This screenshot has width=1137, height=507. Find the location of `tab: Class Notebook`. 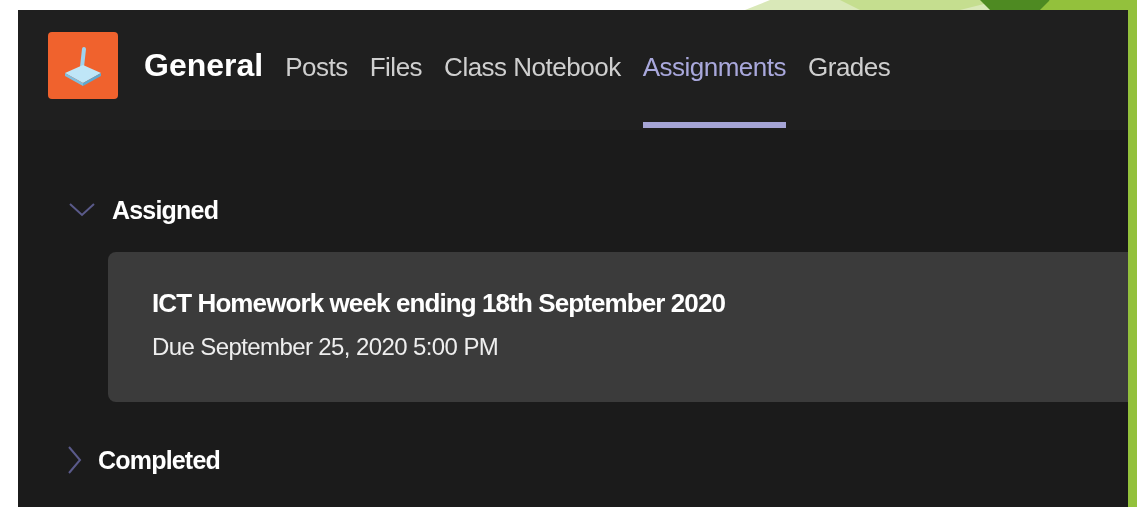

tab: Class Notebook is located at coordinates (532, 70).